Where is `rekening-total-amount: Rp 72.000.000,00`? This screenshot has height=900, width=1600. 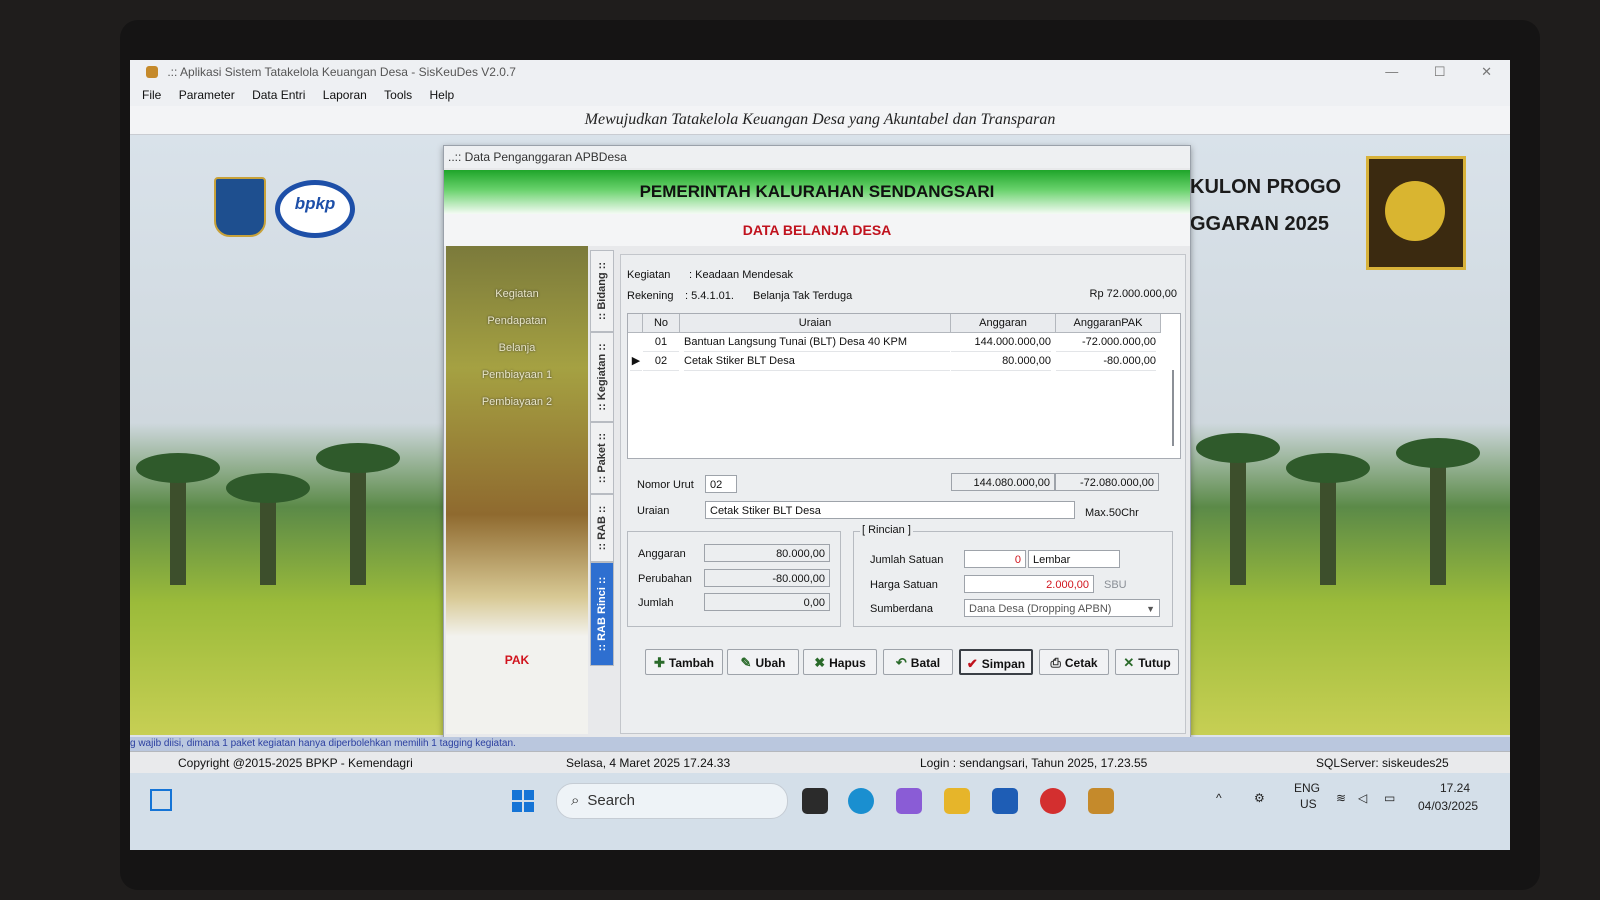
rekening-total-amount: Rp 72.000.000,00 is located at coordinates (1133, 294).